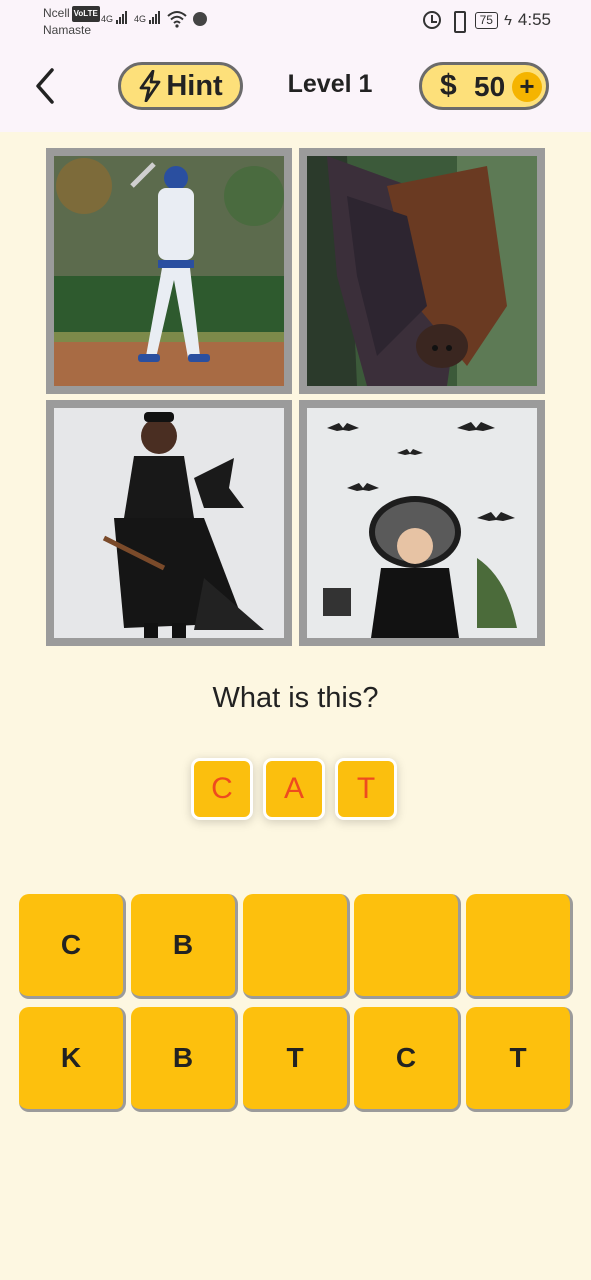  Describe the element at coordinates (534, 19) in the screenshot. I see `clock: 4:55` at that location.